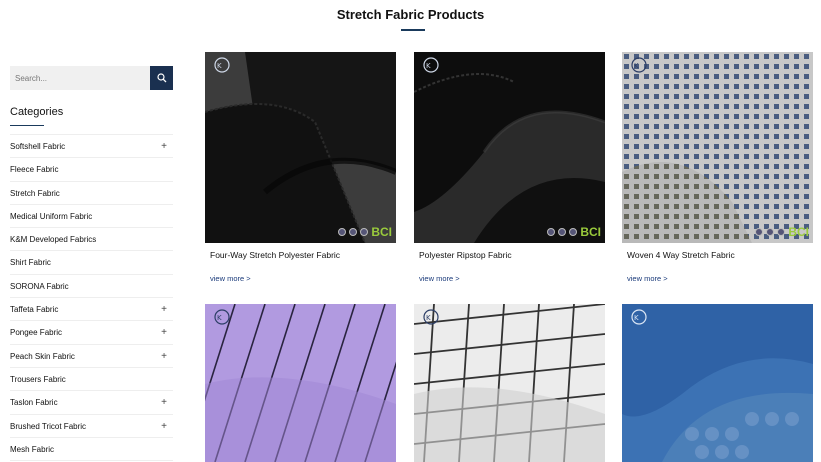 This screenshot has width=821, height=462. What do you see at coordinates (91, 170) in the screenshot?
I see `sidebar-item-fleece-fabric: Fleece Fabric` at bounding box center [91, 170].